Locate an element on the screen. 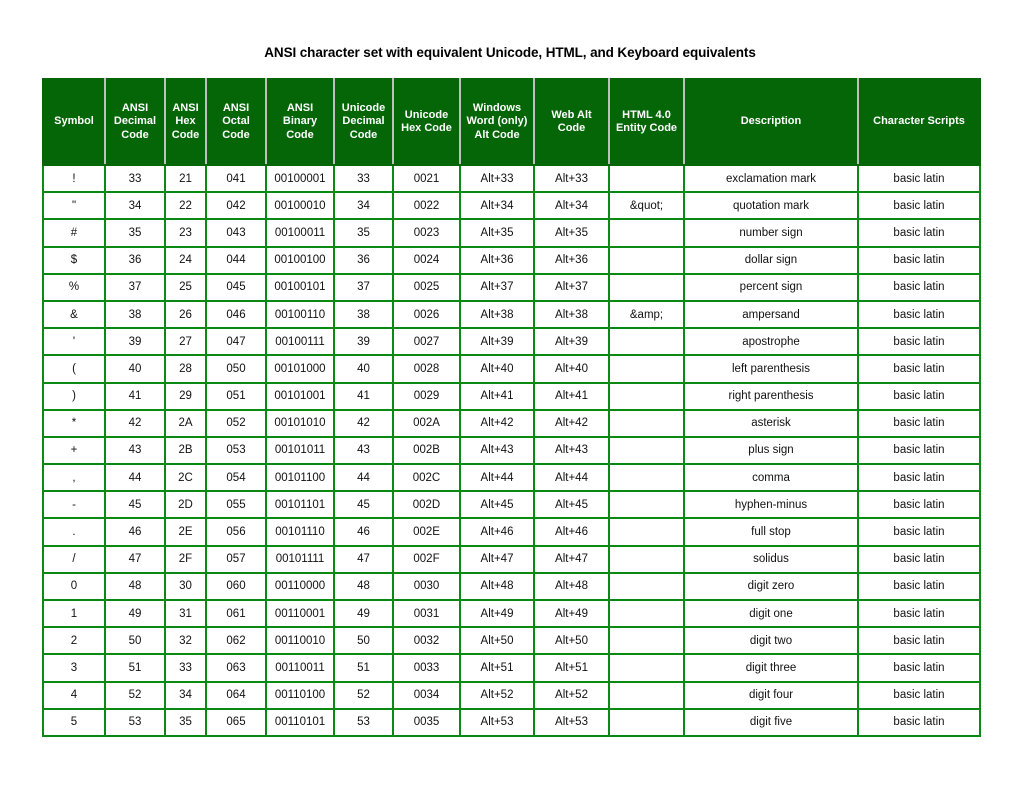 This screenshot has height=788, width=1020. cell-symbol: 3 is located at coordinates (74, 668).